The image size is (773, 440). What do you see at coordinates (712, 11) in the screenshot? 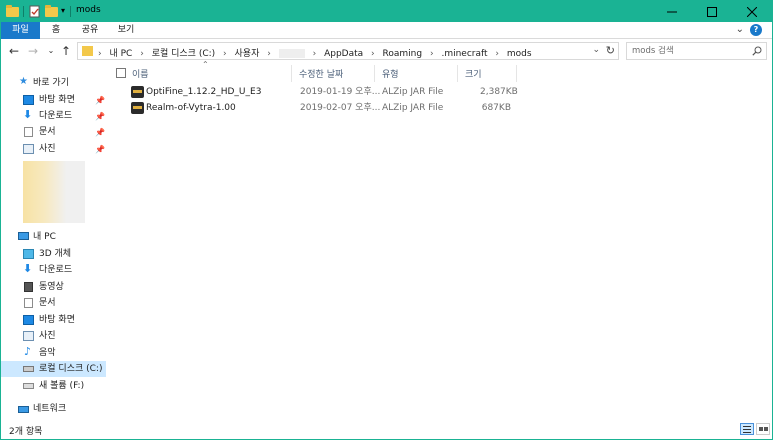
I see `maximize-button` at bounding box center [712, 11].